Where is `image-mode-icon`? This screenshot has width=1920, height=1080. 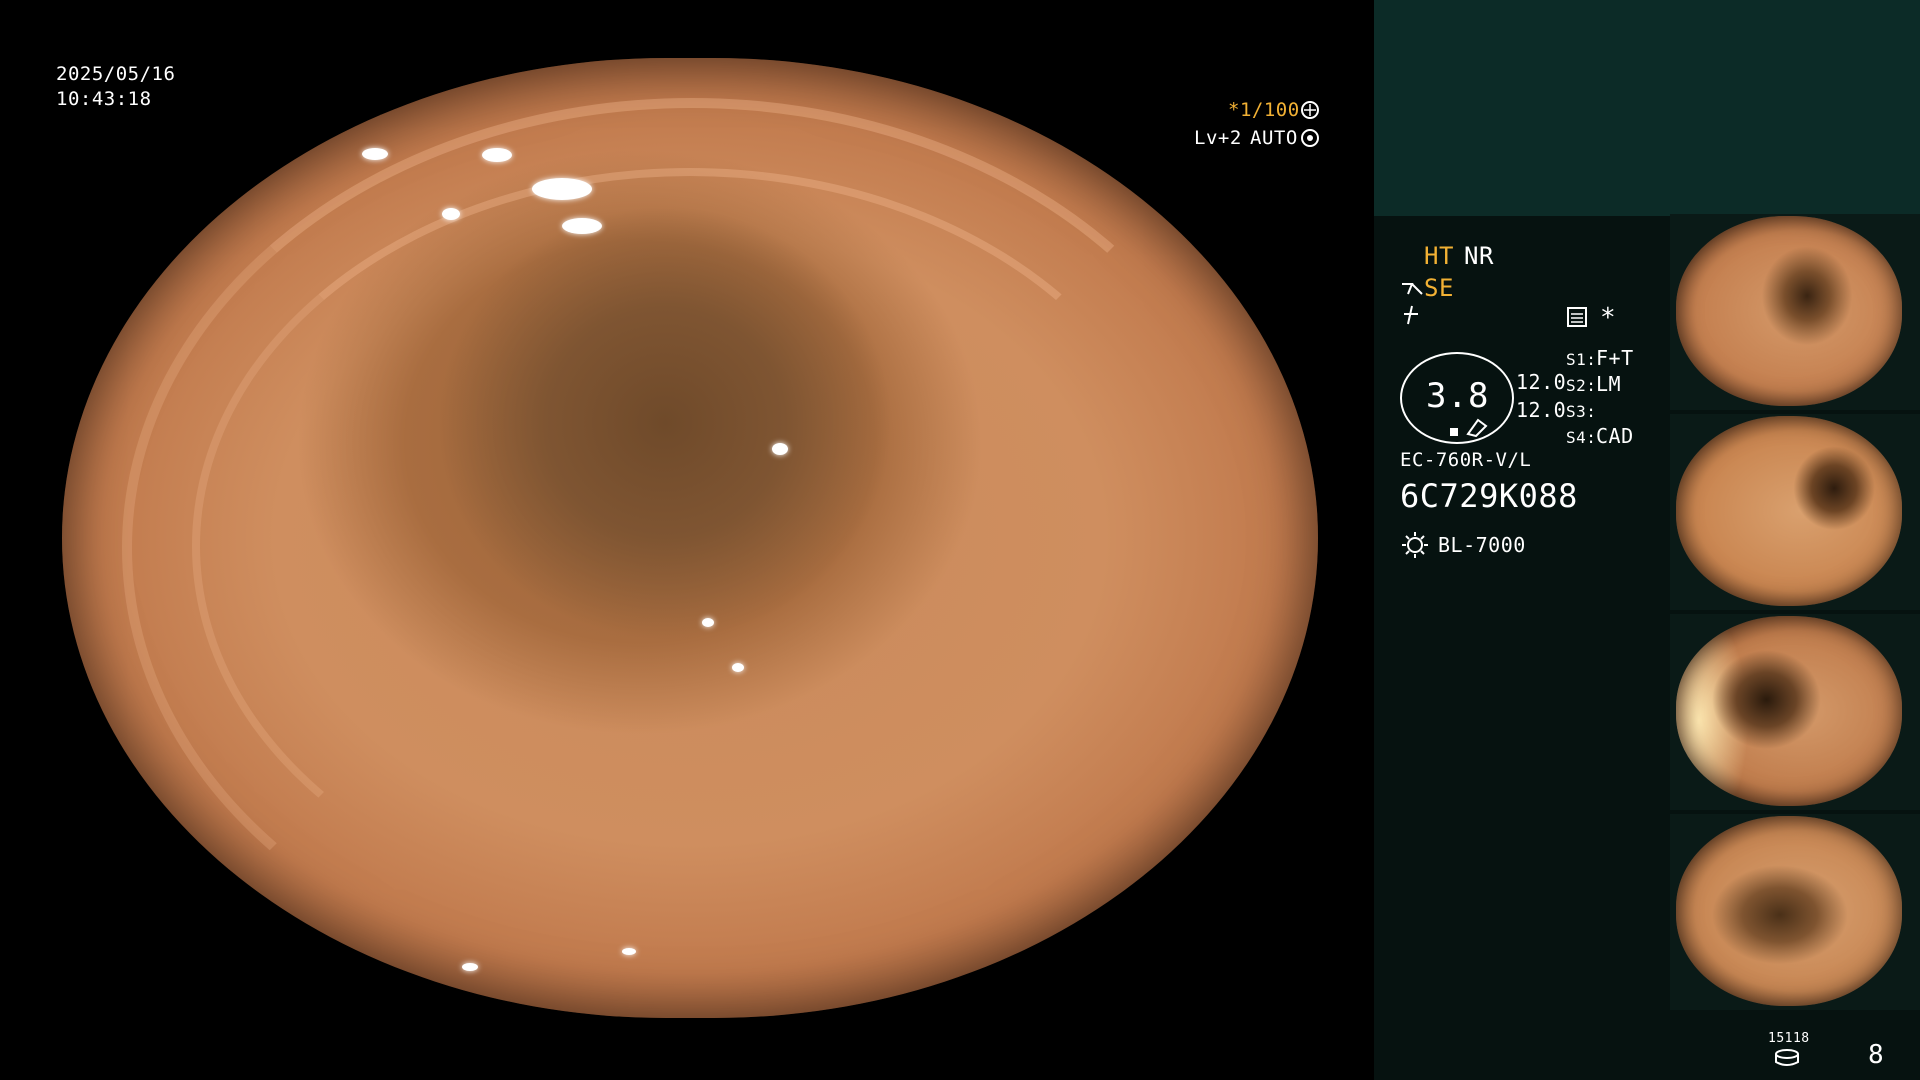 image-mode-icon is located at coordinates (1577, 319).